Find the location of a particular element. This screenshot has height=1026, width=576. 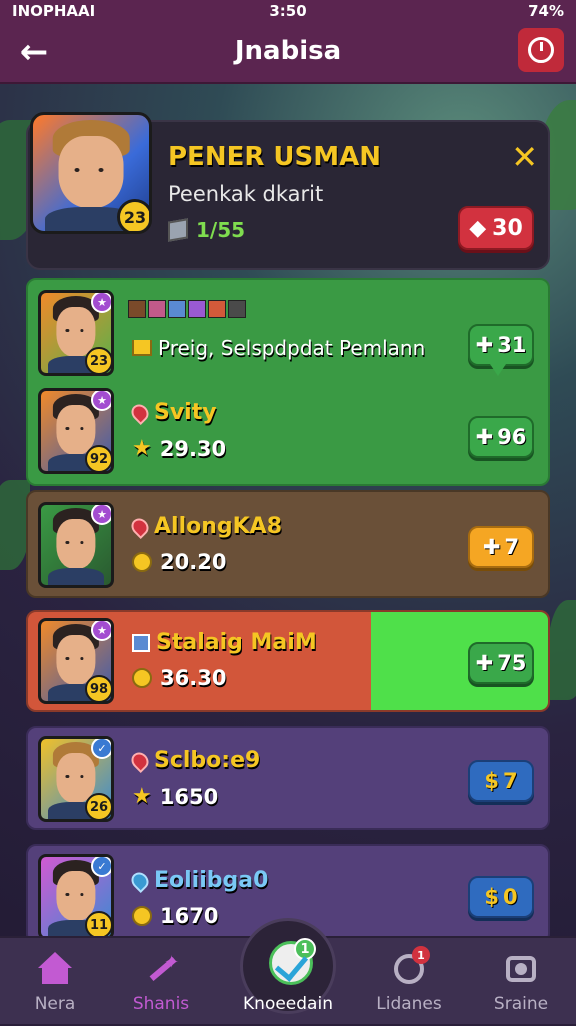

list-item-avatar: ✓ 26 is located at coordinates (76, 779).